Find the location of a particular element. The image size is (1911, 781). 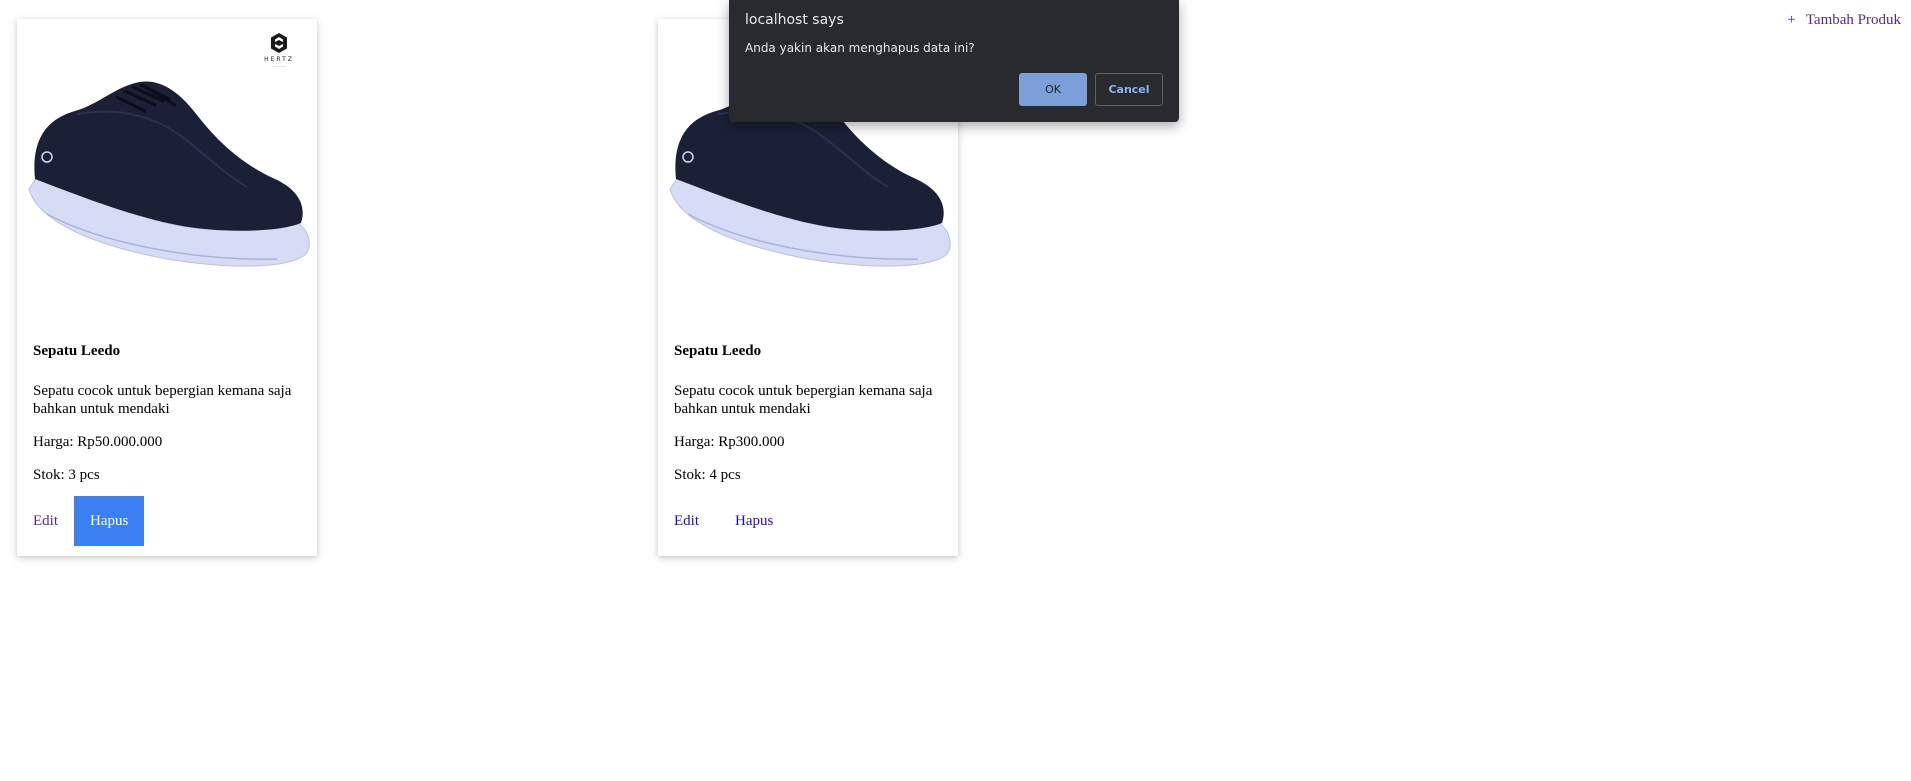

sneaker-image is located at coordinates (169, 174).